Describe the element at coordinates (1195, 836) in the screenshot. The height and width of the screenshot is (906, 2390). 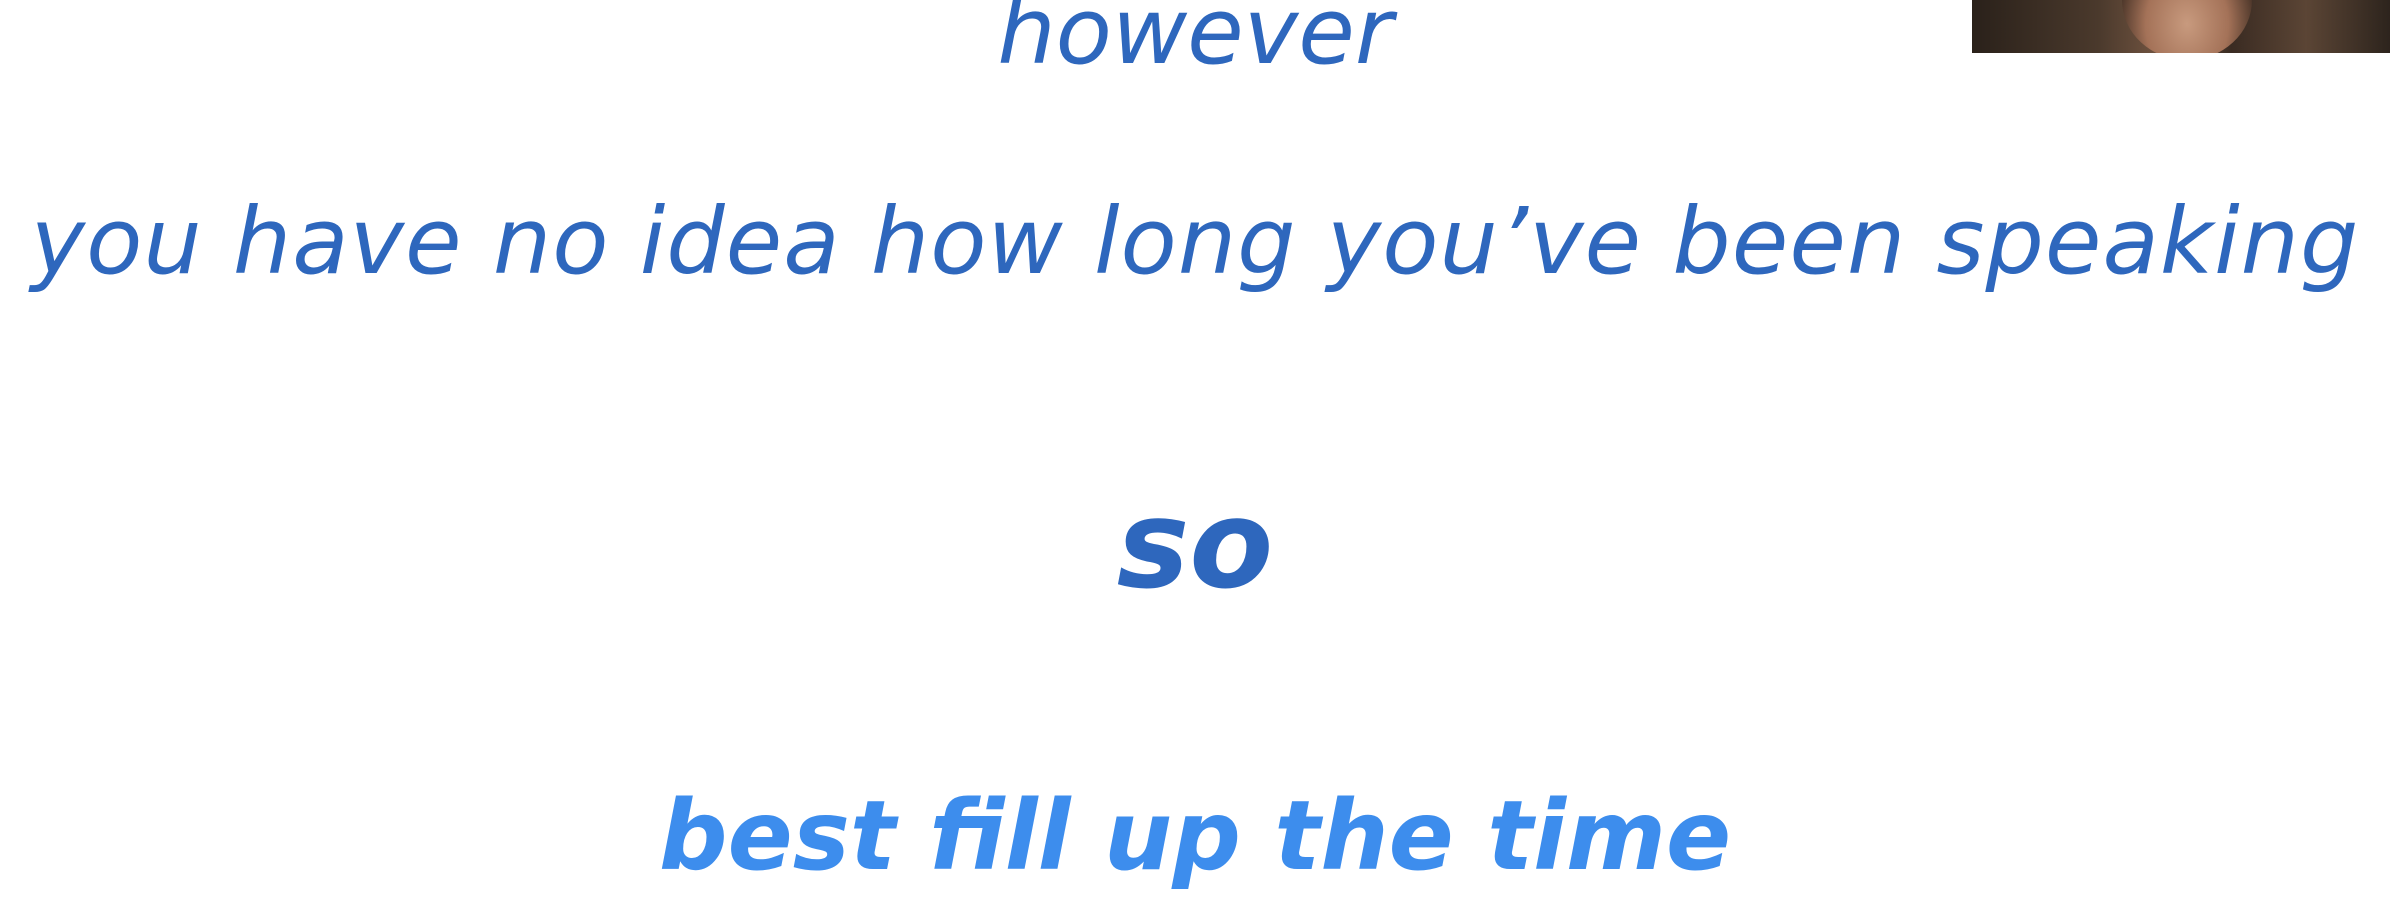
I see `slide-line-fill-time: best fill up the time` at that location.